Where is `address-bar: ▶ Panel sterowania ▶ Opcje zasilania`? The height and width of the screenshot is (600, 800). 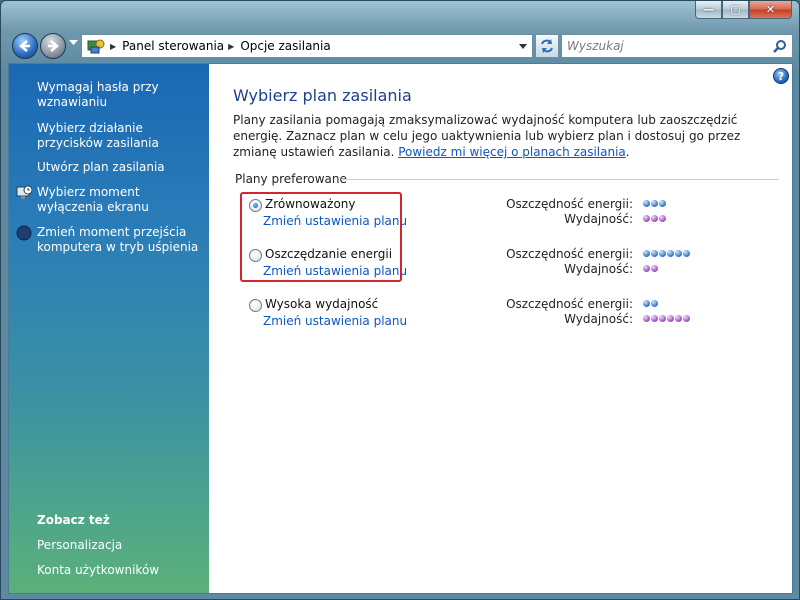
address-bar: ▶ Panel sterowania ▶ Opcje zasilania is located at coordinates (307, 46).